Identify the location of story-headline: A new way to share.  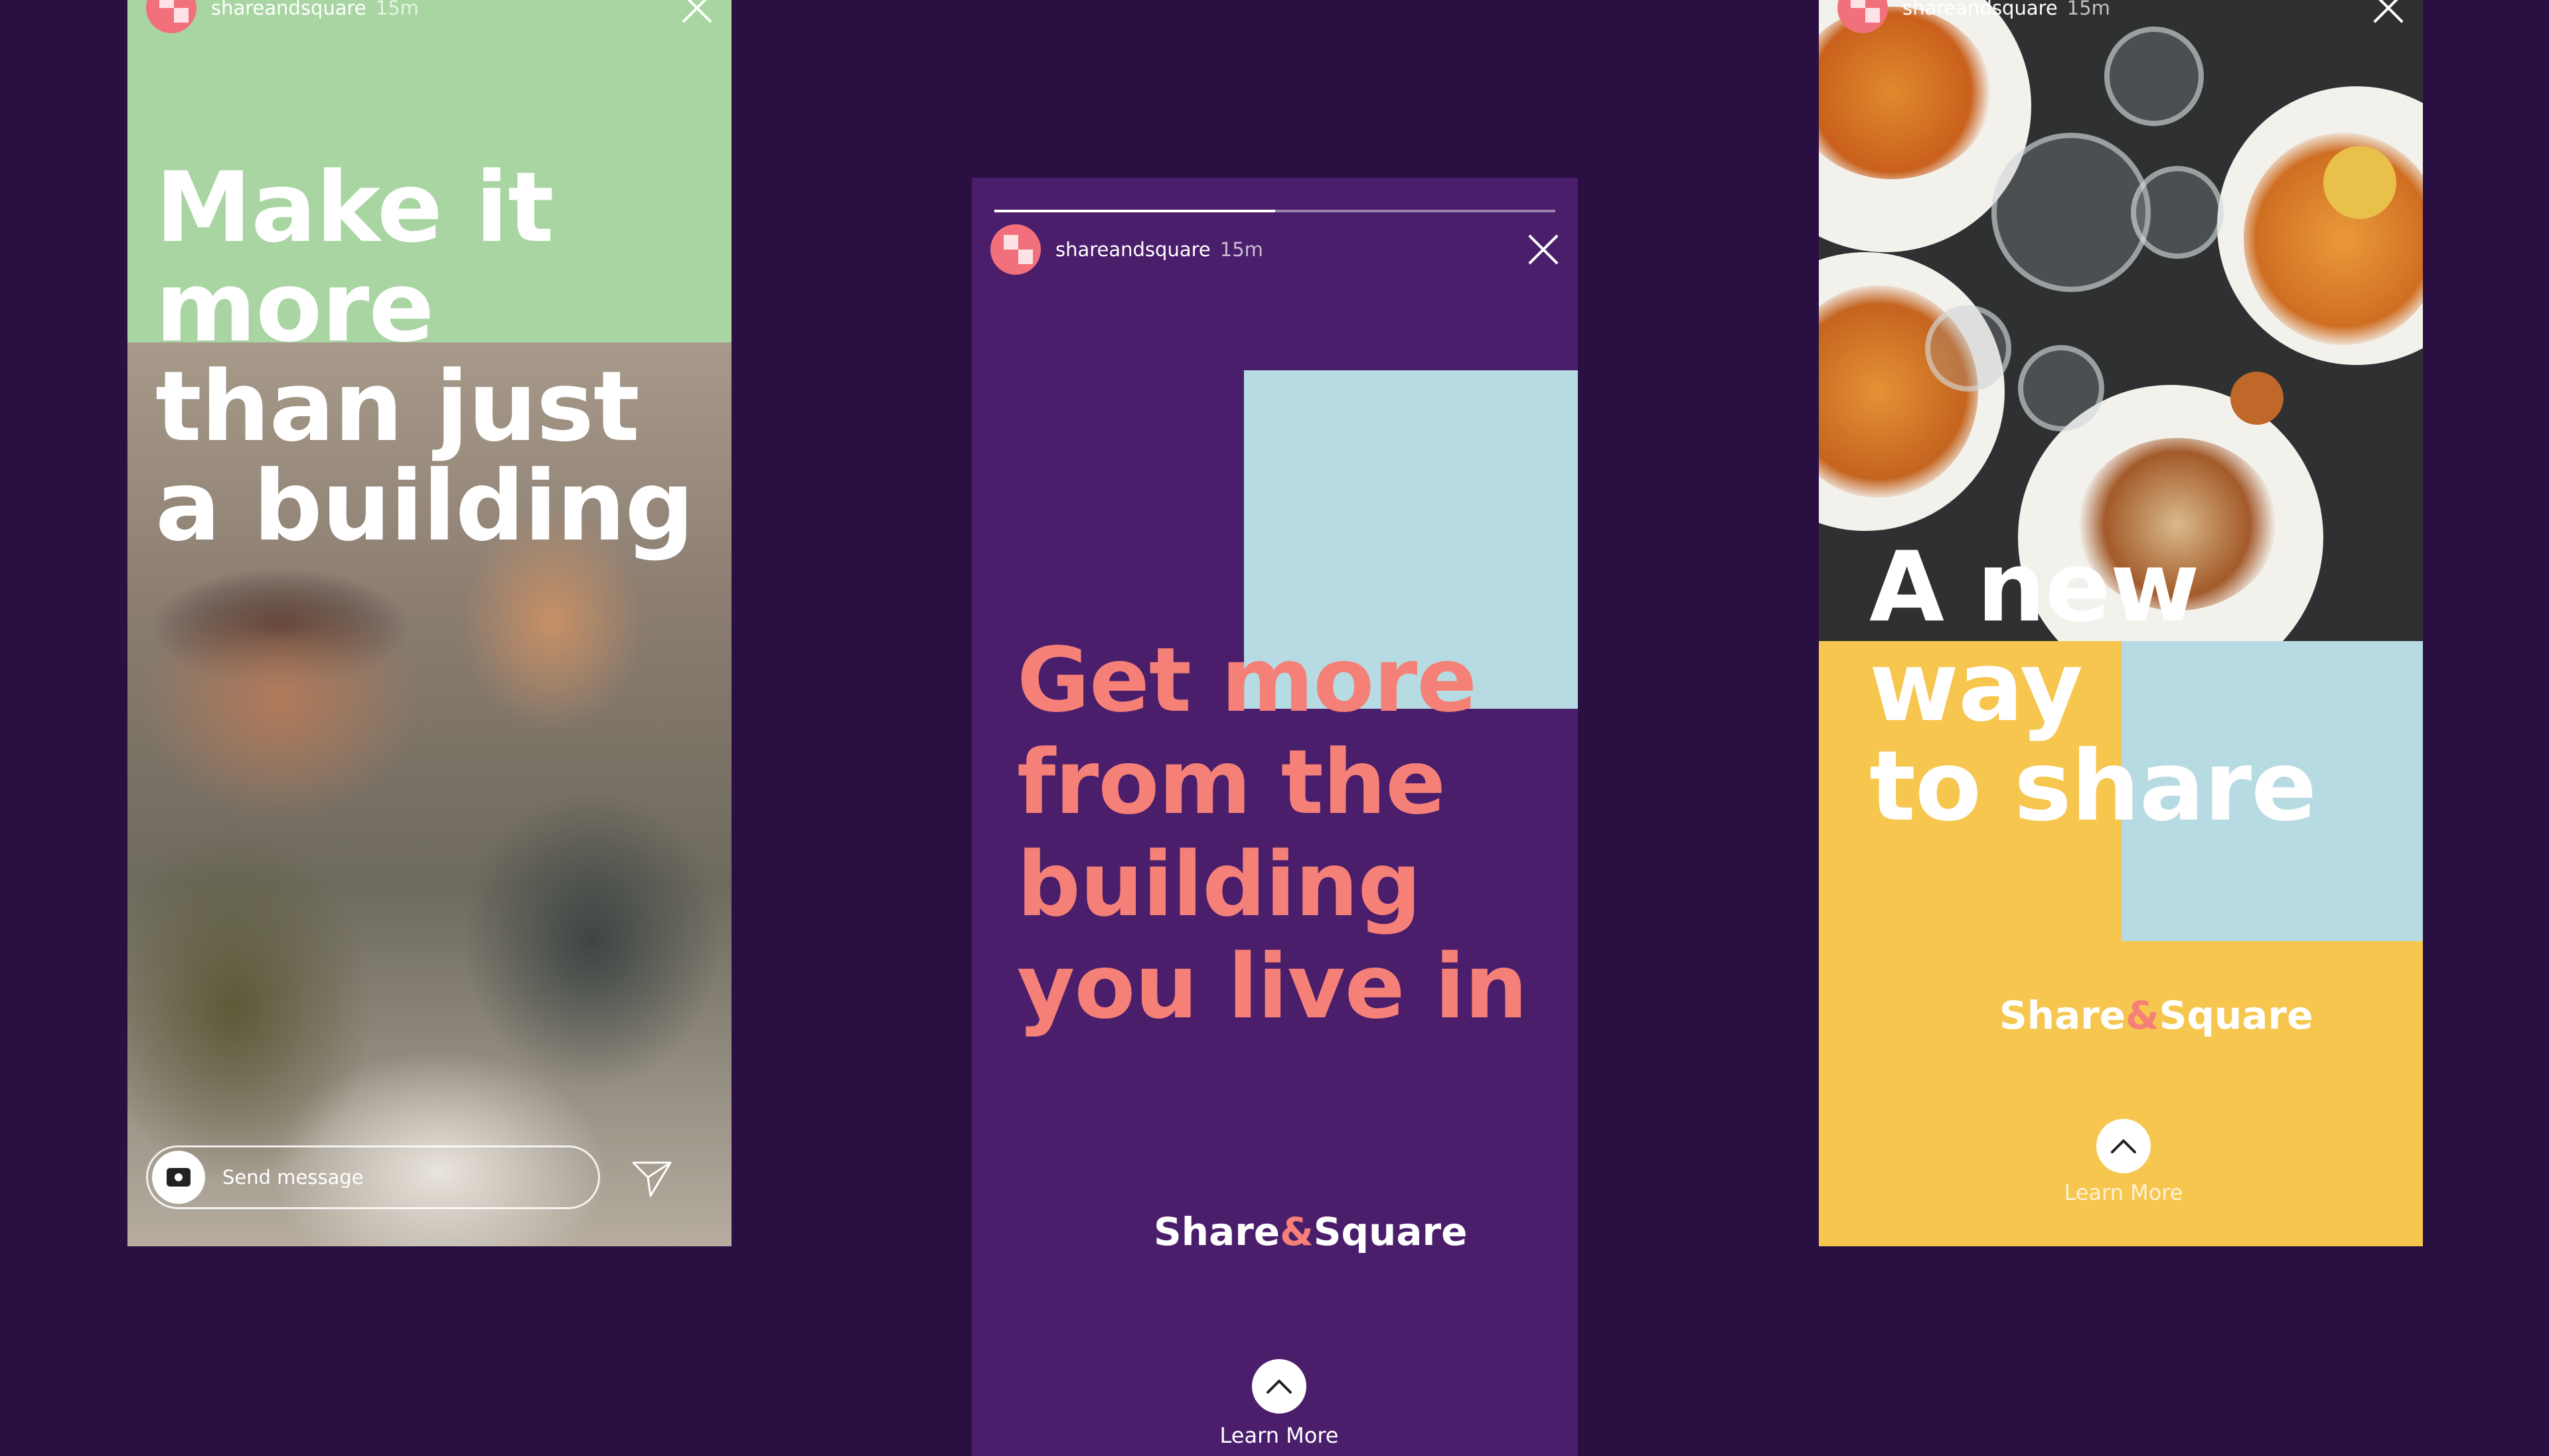
(2093, 687).